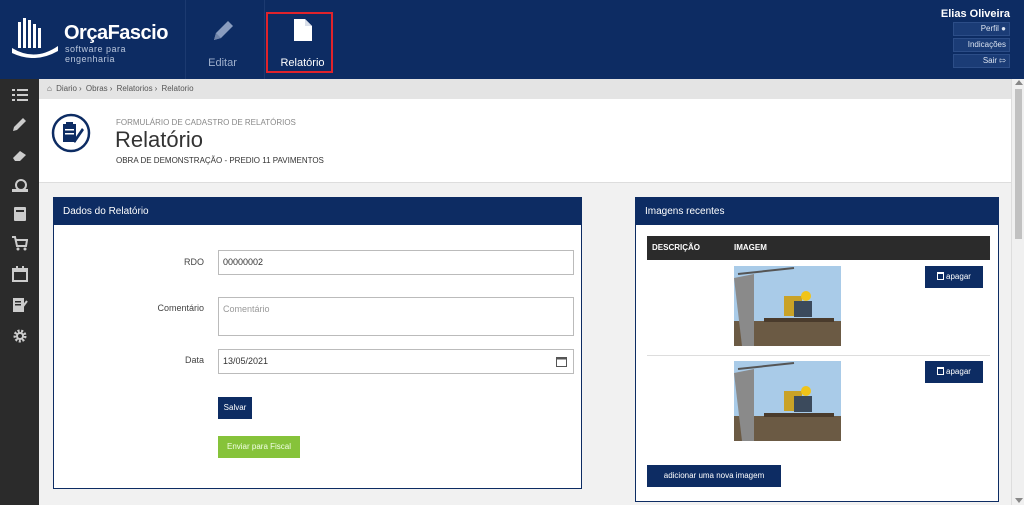 The image size is (1024, 505). What do you see at coordinates (66, 88) in the screenshot?
I see `breadcrumb-item: Diario` at bounding box center [66, 88].